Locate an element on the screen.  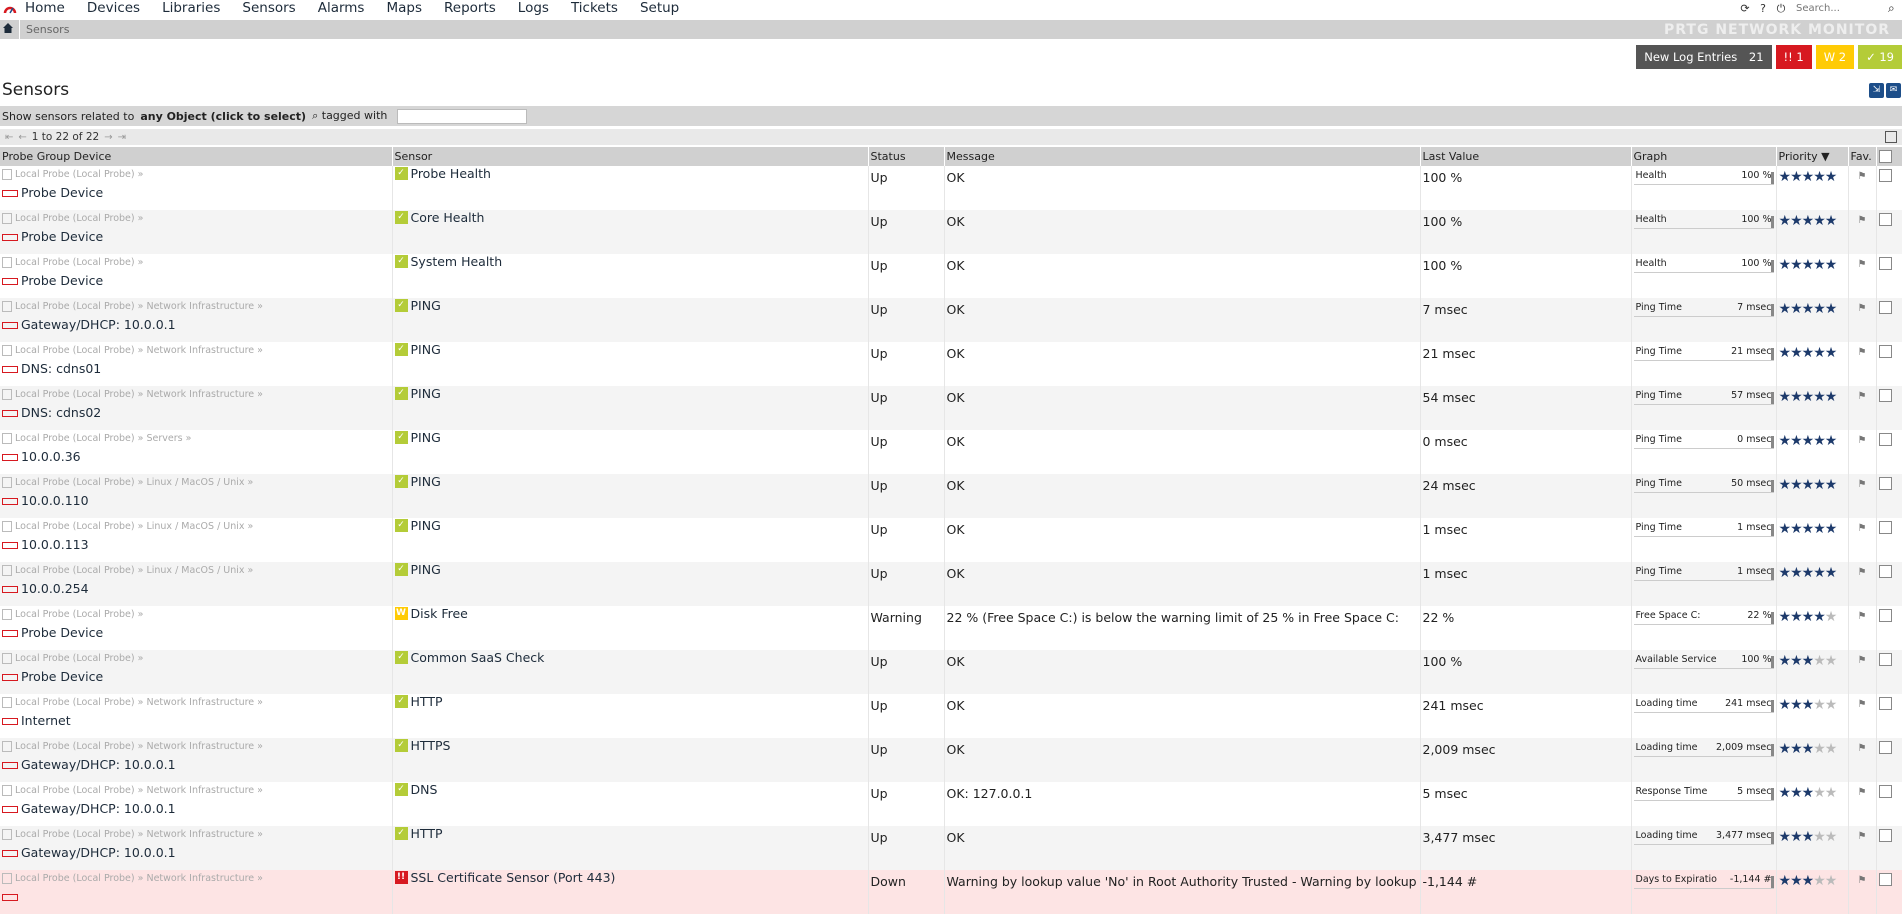
select-all-checkbox is located at coordinates (1885, 156).